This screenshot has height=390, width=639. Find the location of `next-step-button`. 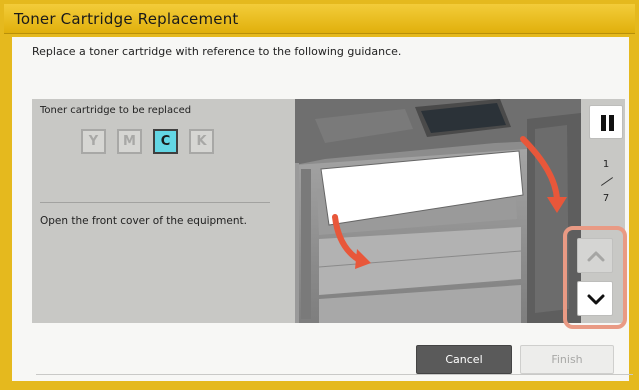

next-step-button is located at coordinates (595, 298).